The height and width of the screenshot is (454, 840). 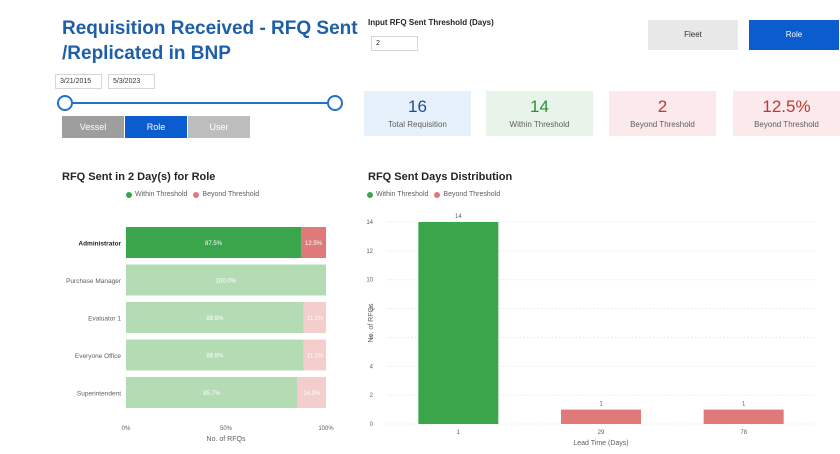 What do you see at coordinates (94, 281) in the screenshot?
I see `y-tick-label: Purchase Manager` at bounding box center [94, 281].